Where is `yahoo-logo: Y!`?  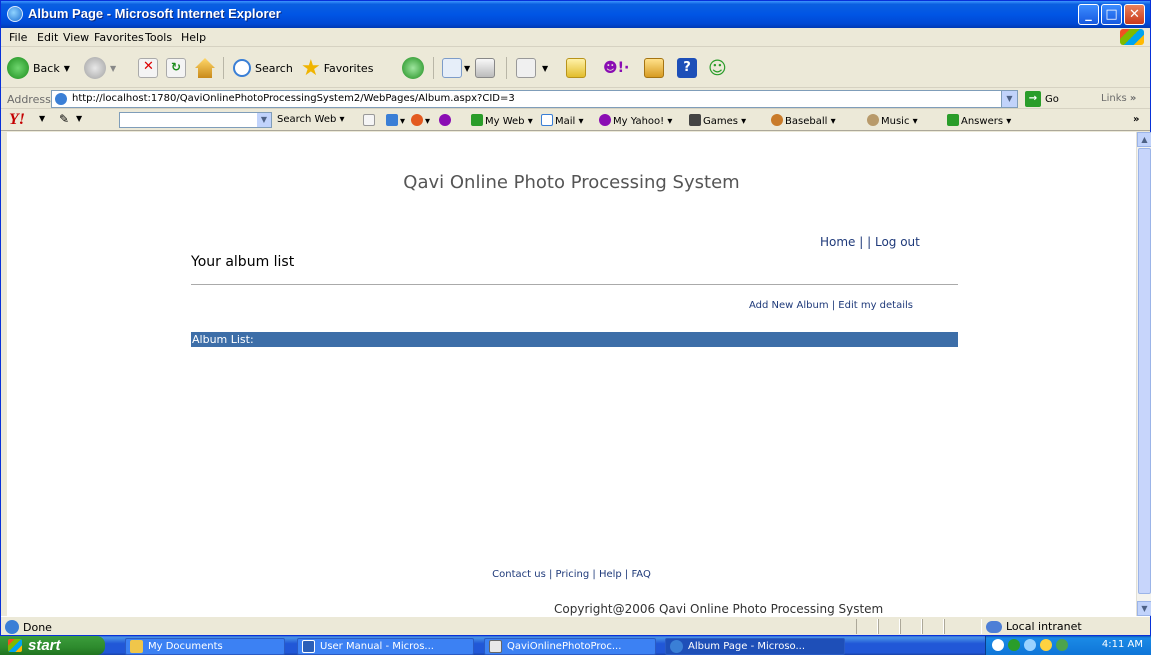 yahoo-logo: Y! is located at coordinates (17, 120).